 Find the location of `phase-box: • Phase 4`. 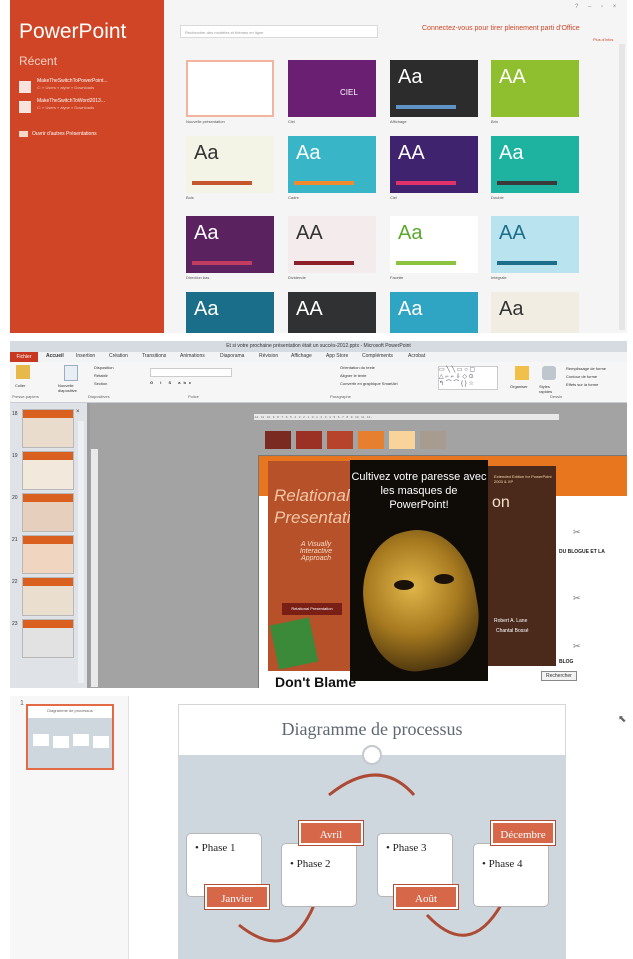

phase-box: • Phase 4 is located at coordinates (511, 875).